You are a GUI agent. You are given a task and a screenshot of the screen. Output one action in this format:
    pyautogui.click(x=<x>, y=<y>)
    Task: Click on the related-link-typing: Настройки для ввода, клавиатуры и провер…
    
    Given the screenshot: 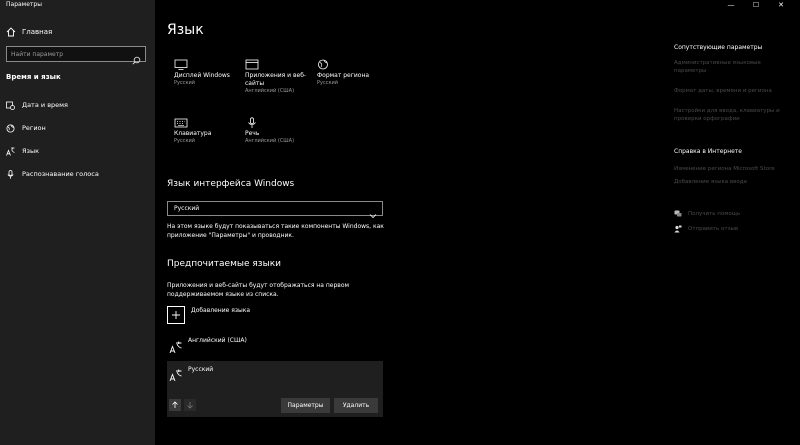 What is the action you would take?
    pyautogui.click(x=729, y=115)
    